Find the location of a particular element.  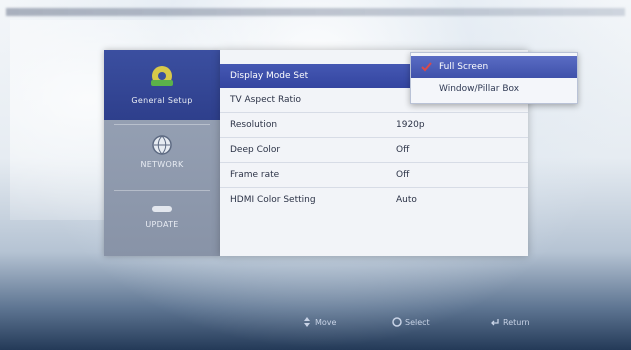

select-icon is located at coordinates (397, 322).